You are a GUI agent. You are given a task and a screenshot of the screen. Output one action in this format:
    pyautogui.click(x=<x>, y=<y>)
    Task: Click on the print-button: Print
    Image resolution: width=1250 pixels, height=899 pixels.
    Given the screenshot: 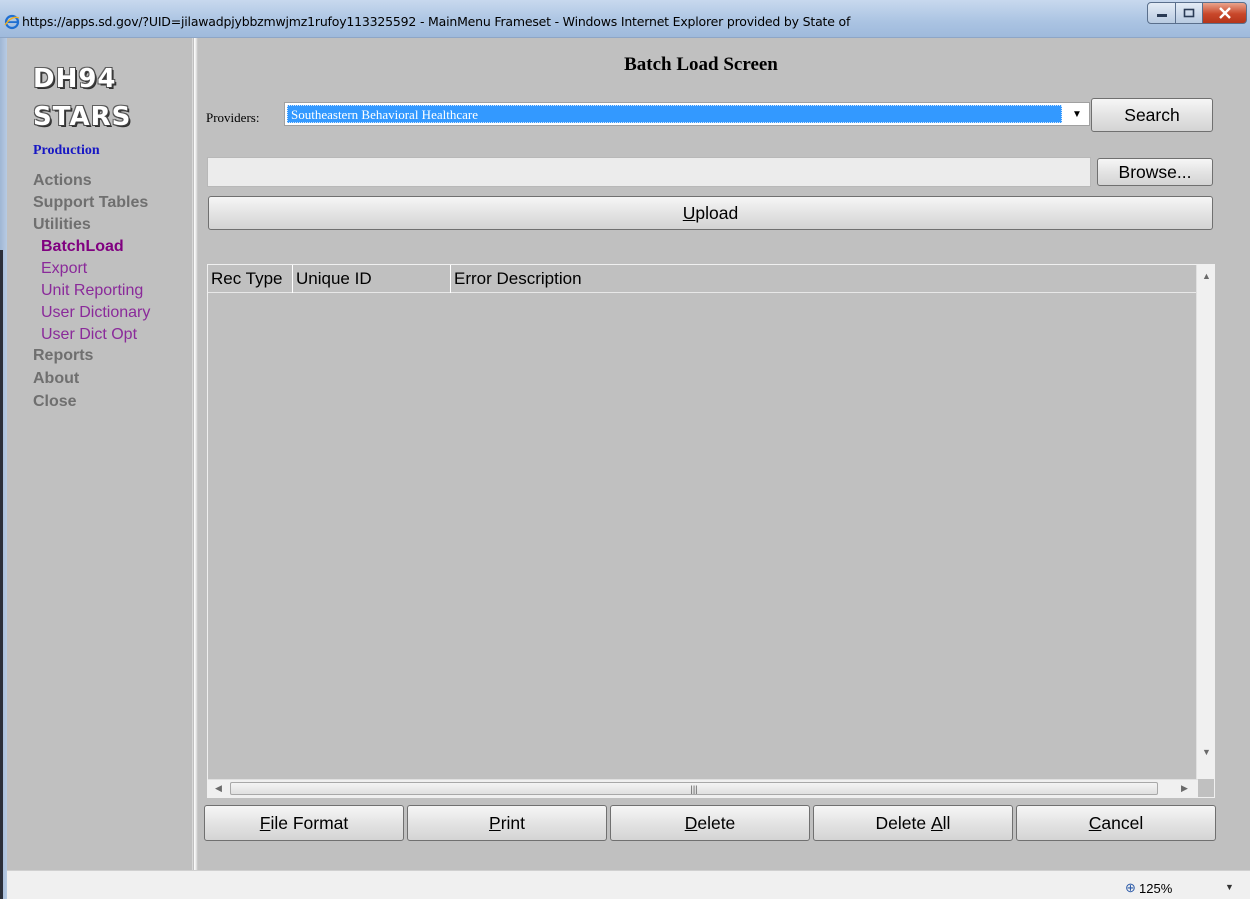 What is the action you would take?
    pyautogui.click(x=507, y=823)
    